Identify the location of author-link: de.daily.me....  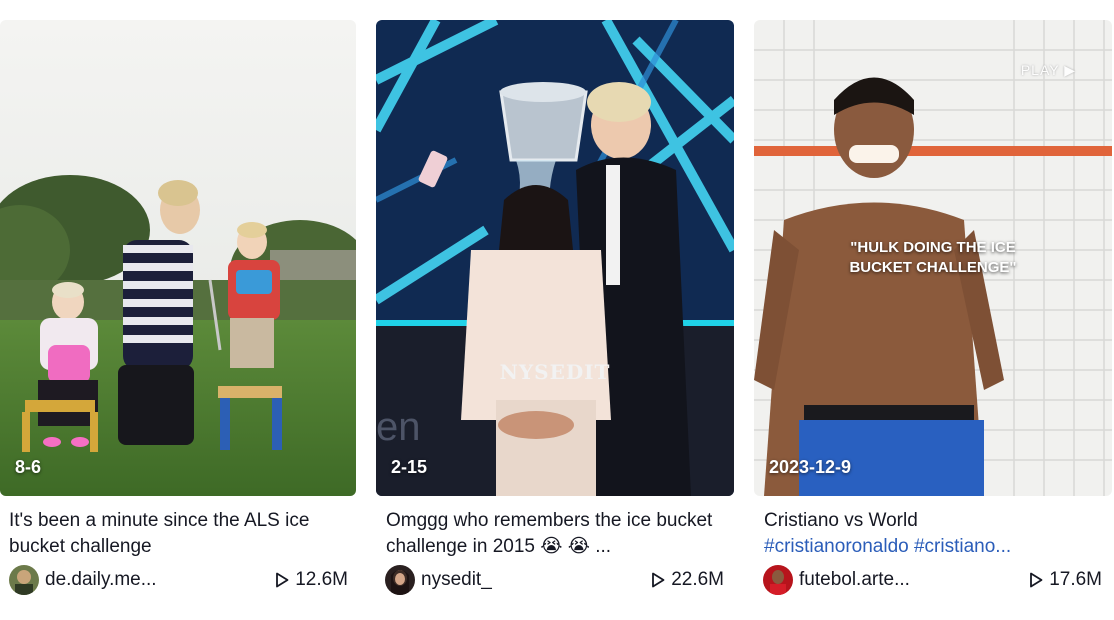
(83, 580).